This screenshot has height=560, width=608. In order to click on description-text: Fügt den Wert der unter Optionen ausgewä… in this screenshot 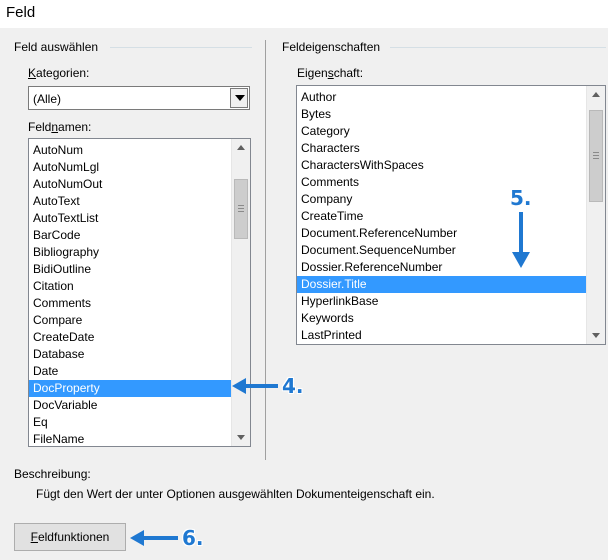, I will do `click(235, 494)`.